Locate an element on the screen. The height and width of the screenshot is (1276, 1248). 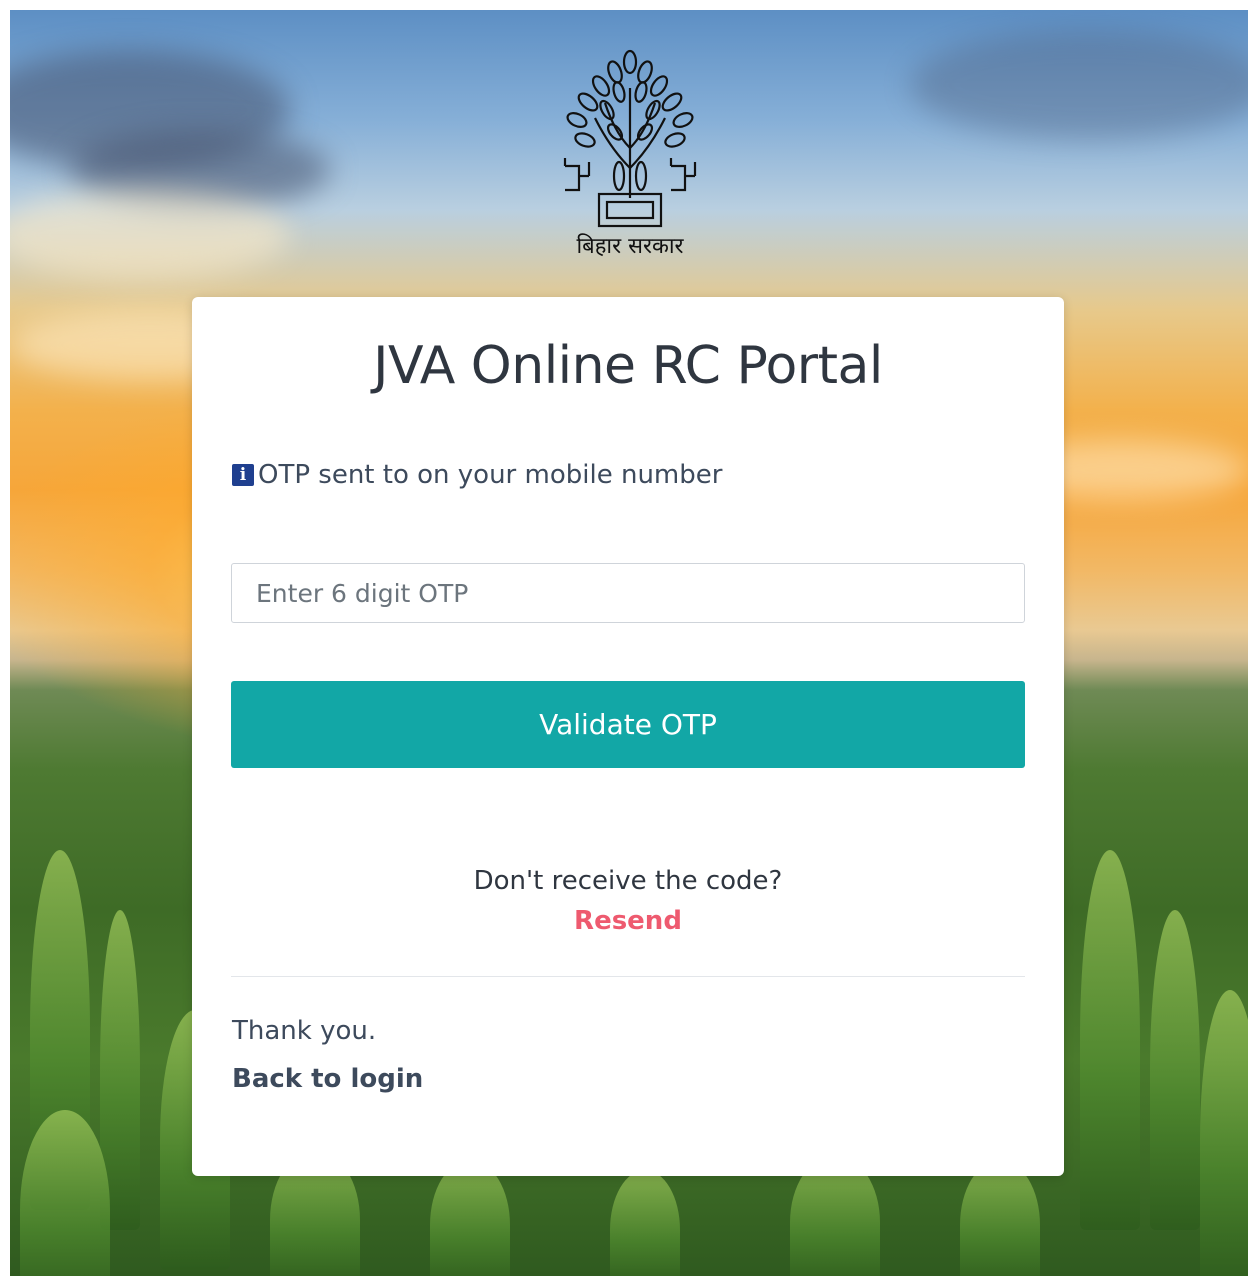
svg-text: बिहार सरकार is located at coordinates (630, 246).